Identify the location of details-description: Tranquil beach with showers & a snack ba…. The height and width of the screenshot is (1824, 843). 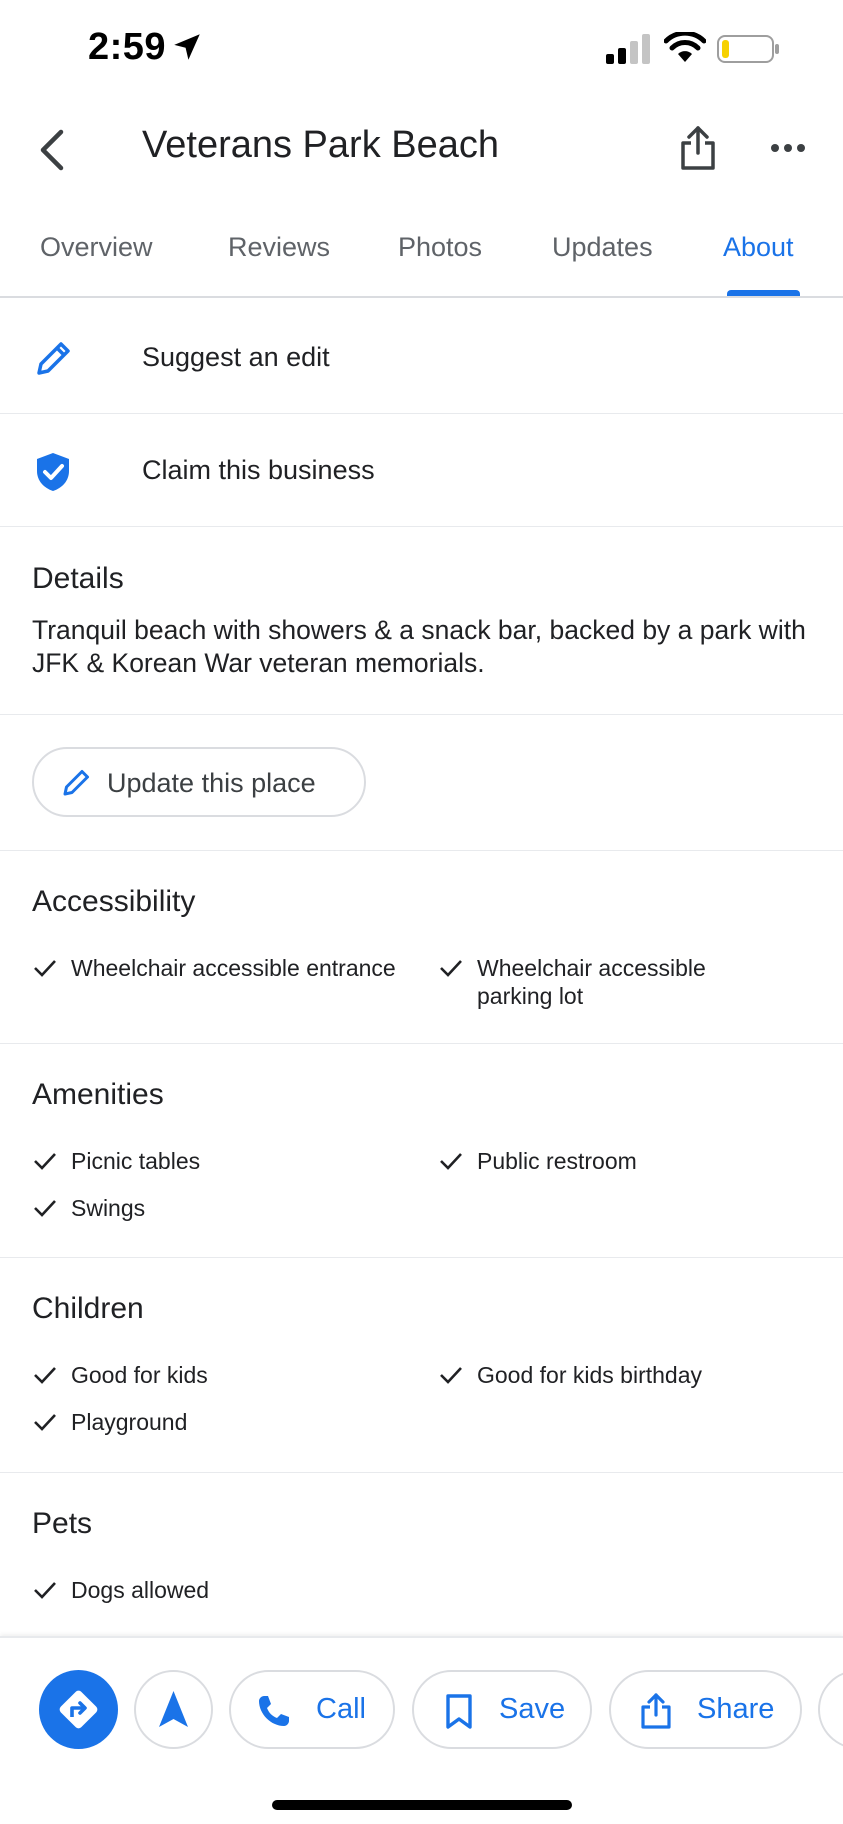
(419, 646).